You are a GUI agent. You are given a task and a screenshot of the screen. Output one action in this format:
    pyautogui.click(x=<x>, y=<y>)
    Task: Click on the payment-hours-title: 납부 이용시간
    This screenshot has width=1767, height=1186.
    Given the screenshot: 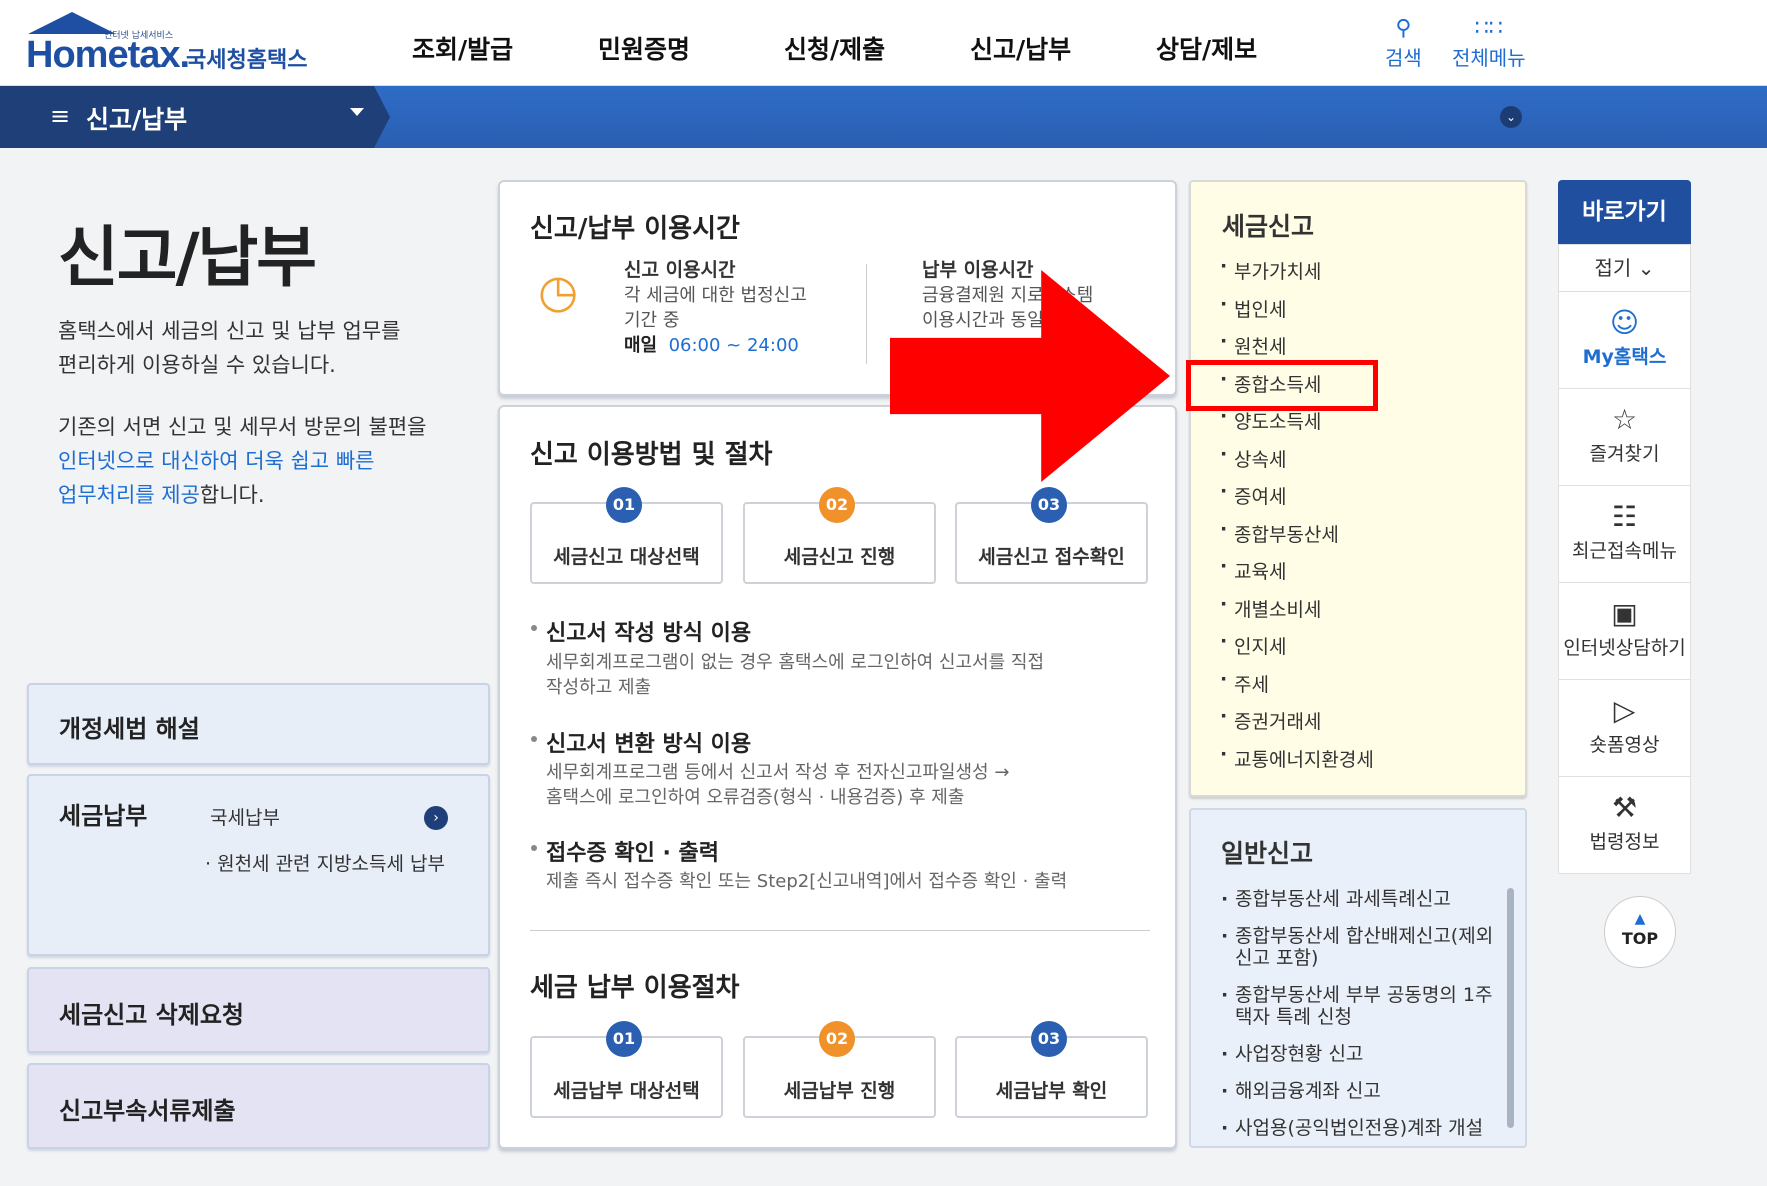 What is the action you would take?
    pyautogui.click(x=978, y=270)
    